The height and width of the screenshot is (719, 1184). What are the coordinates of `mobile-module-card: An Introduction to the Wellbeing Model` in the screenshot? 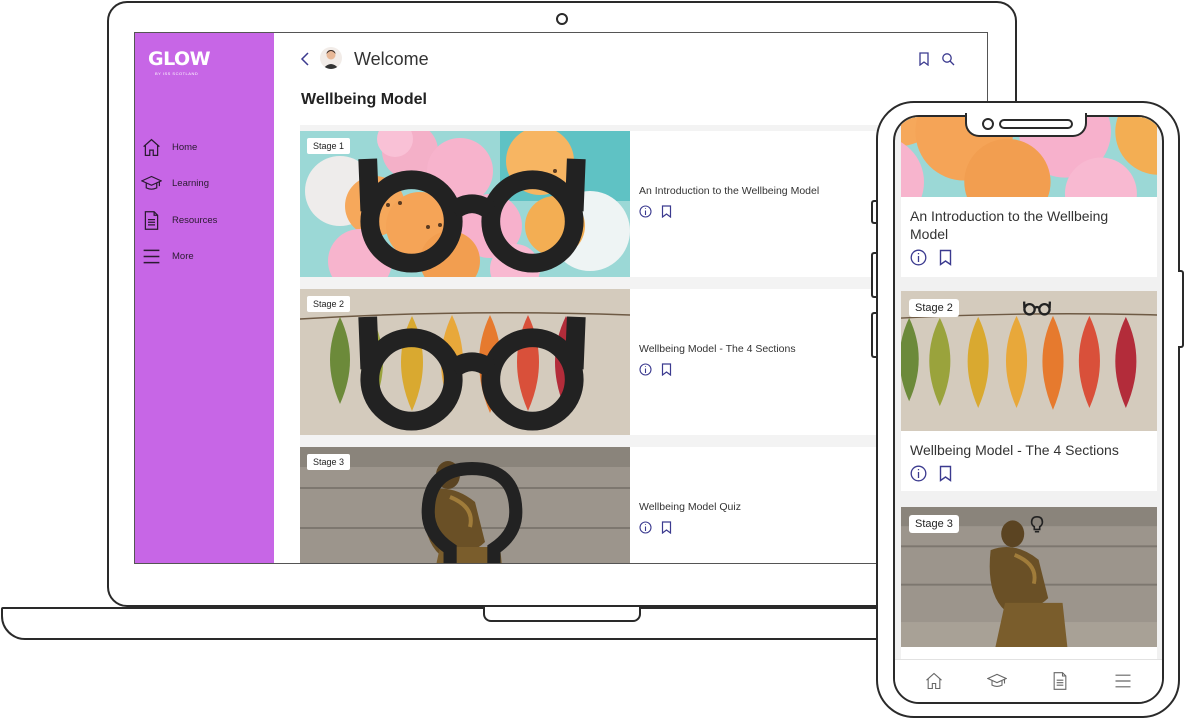 It's located at (1029, 197).